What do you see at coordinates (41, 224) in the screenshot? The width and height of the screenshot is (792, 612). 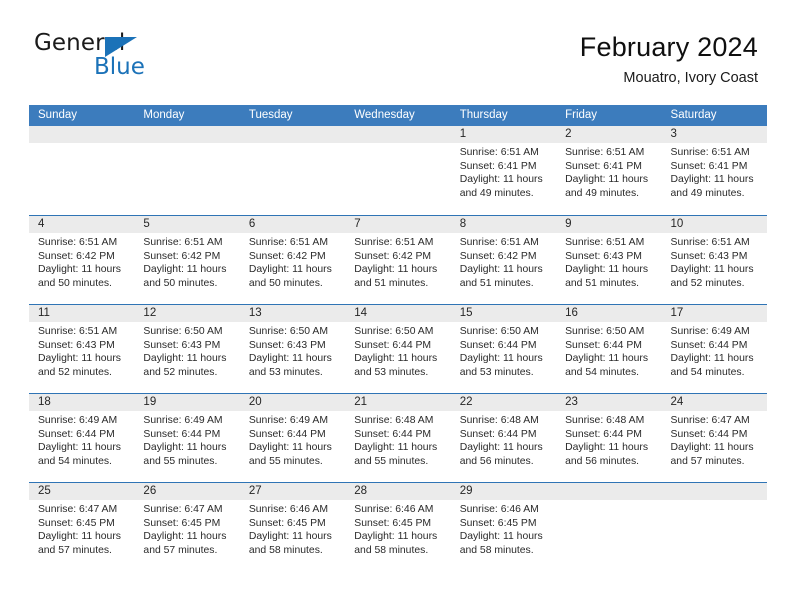 I see `day-number: 4` at bounding box center [41, 224].